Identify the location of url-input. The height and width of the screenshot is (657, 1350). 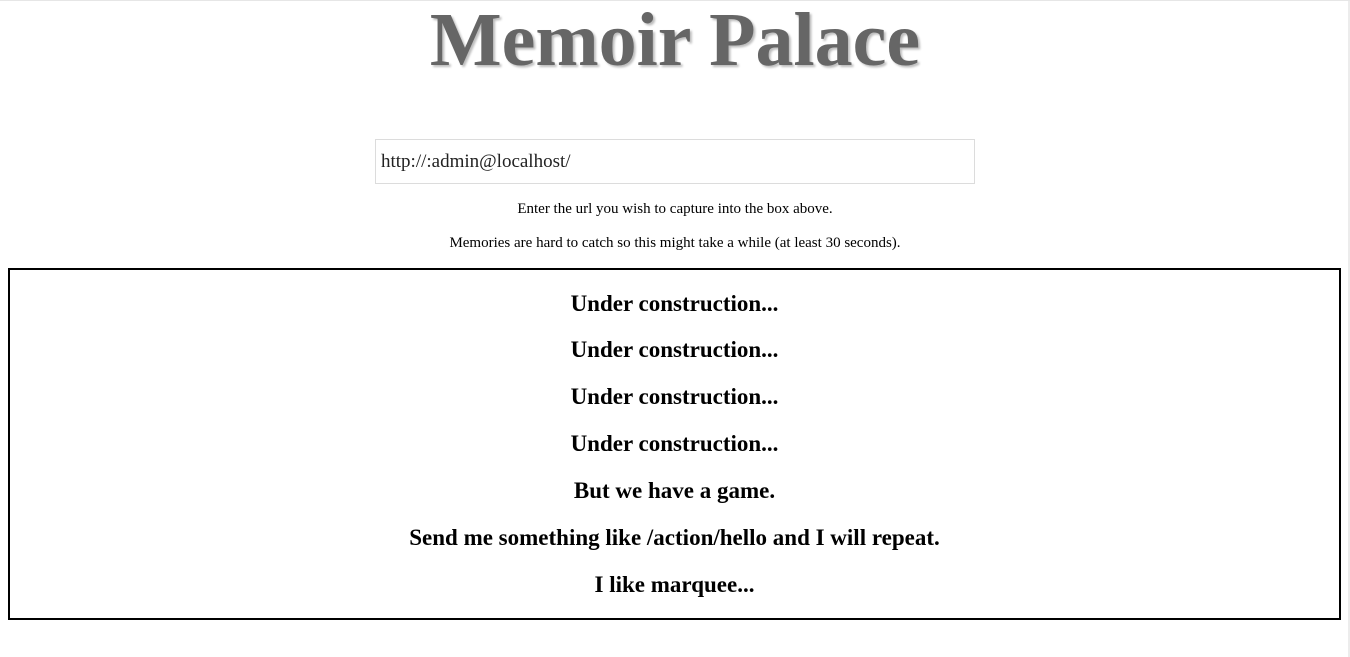
(677, 161).